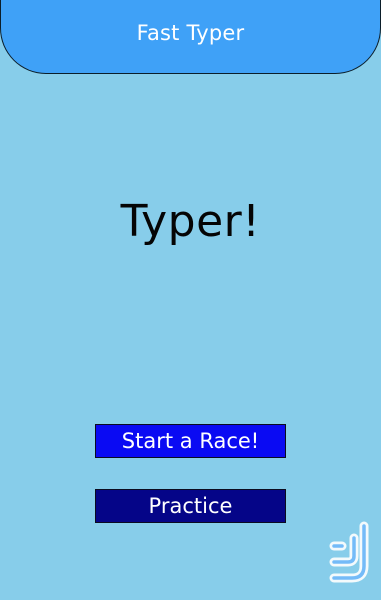 This screenshot has height=600, width=381. Describe the element at coordinates (190, 32) in the screenshot. I see `app-title: Fast Typer` at that location.